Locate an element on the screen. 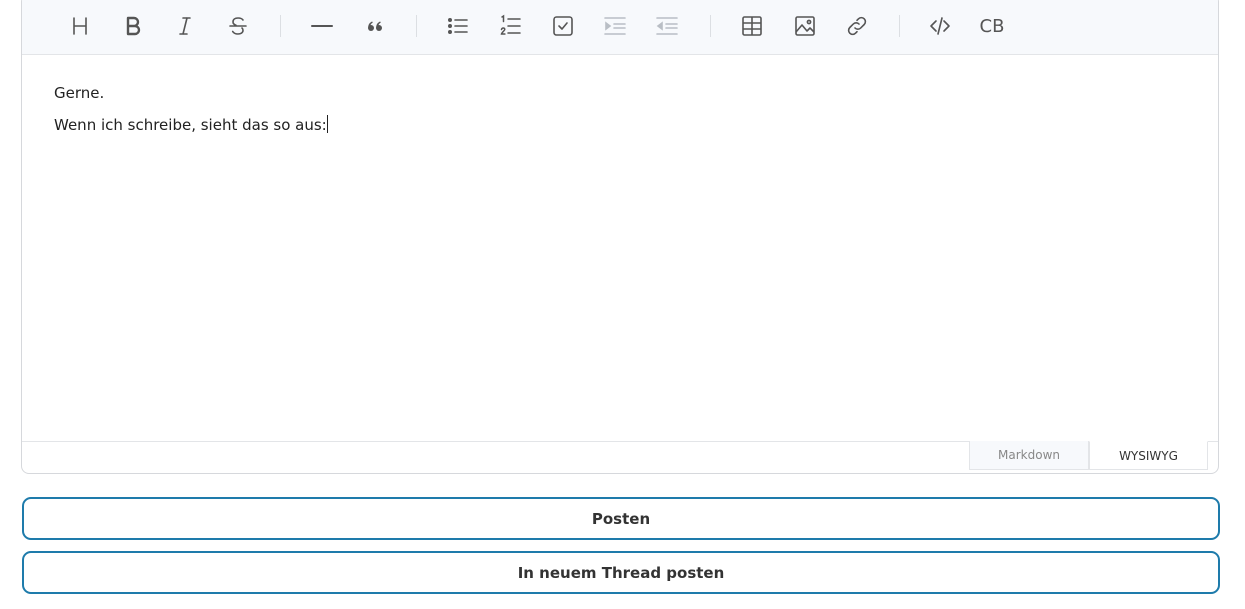 The height and width of the screenshot is (609, 1245). editor-toolbar: CB is located at coordinates (620, 27).